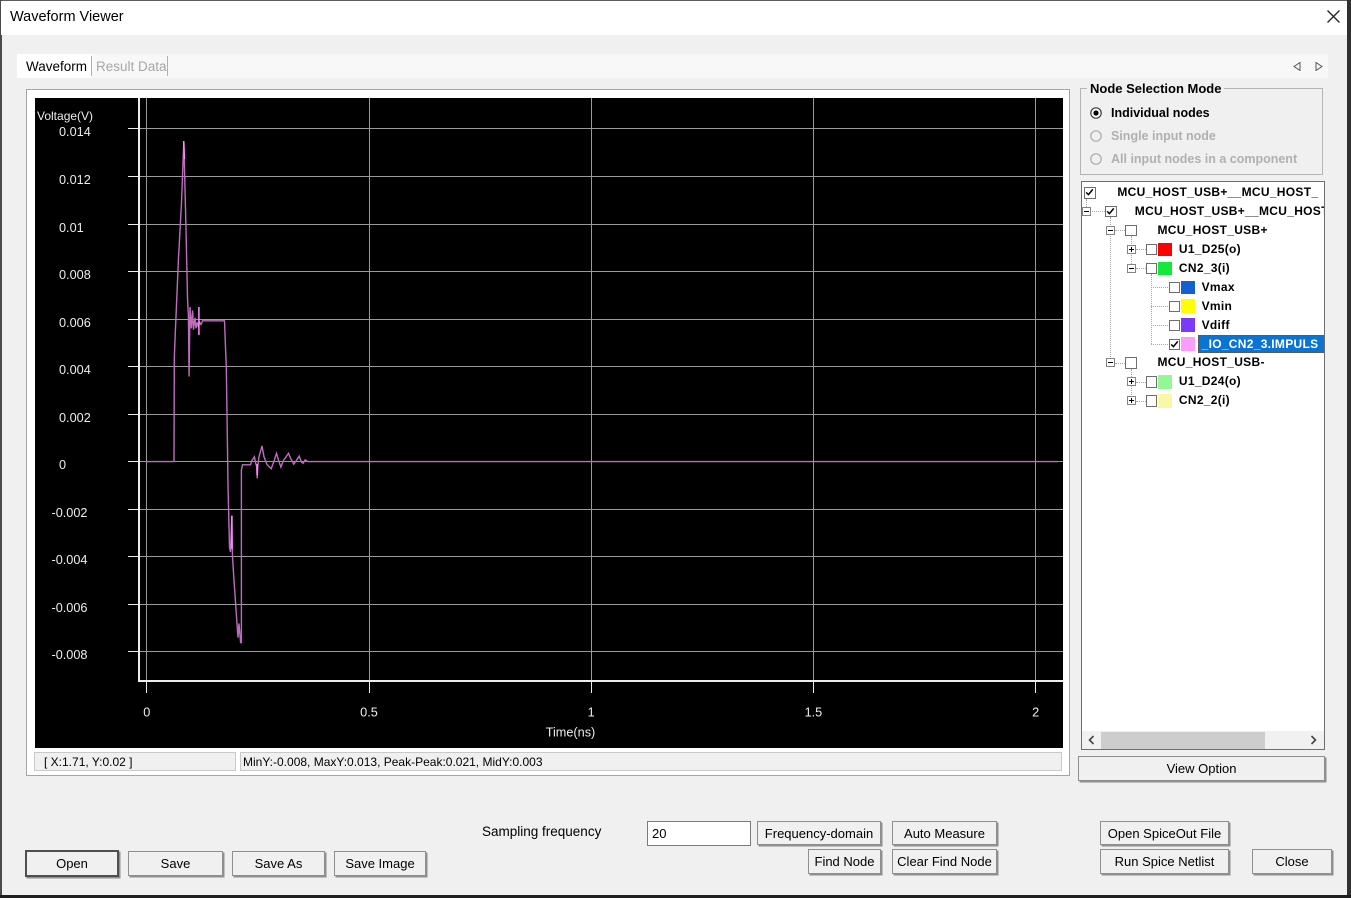 Image resolution: width=1351 pixels, height=898 pixels. I want to click on svg-text: 0.014, so click(75, 132).